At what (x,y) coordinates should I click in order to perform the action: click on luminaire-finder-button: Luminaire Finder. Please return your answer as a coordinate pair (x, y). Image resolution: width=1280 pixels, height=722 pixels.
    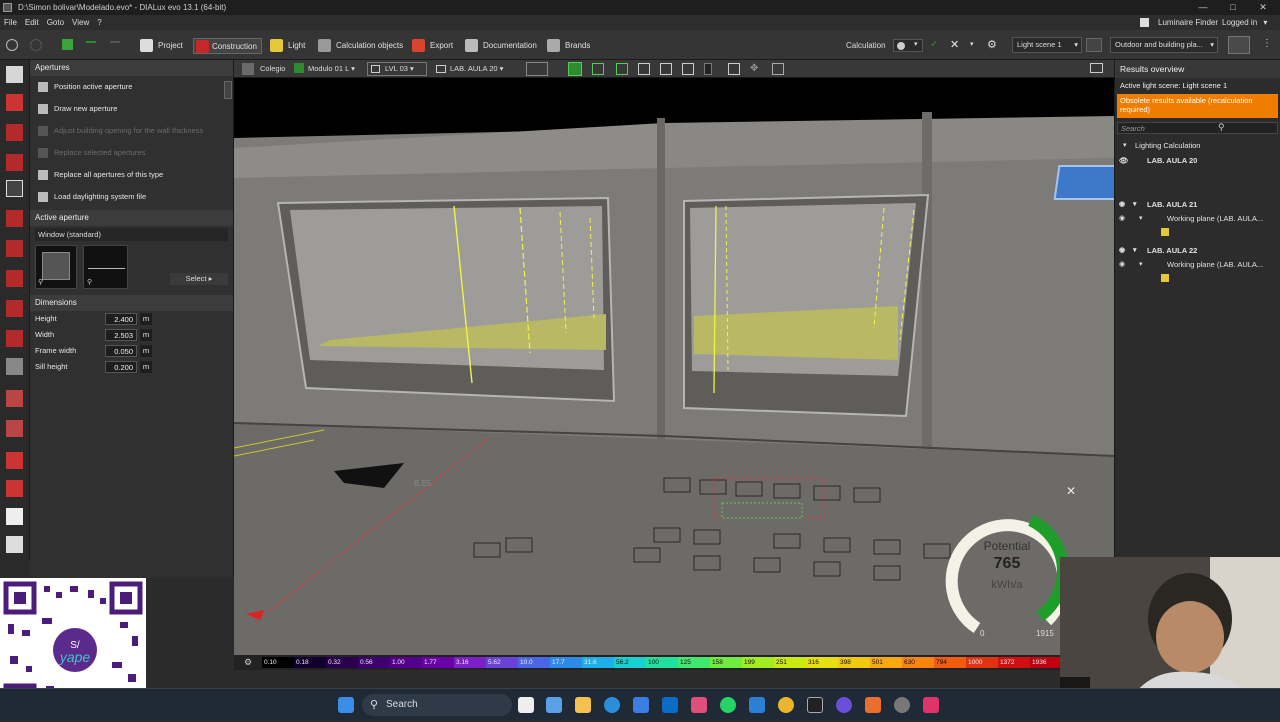
    Looking at the image, I should click on (1181, 22).